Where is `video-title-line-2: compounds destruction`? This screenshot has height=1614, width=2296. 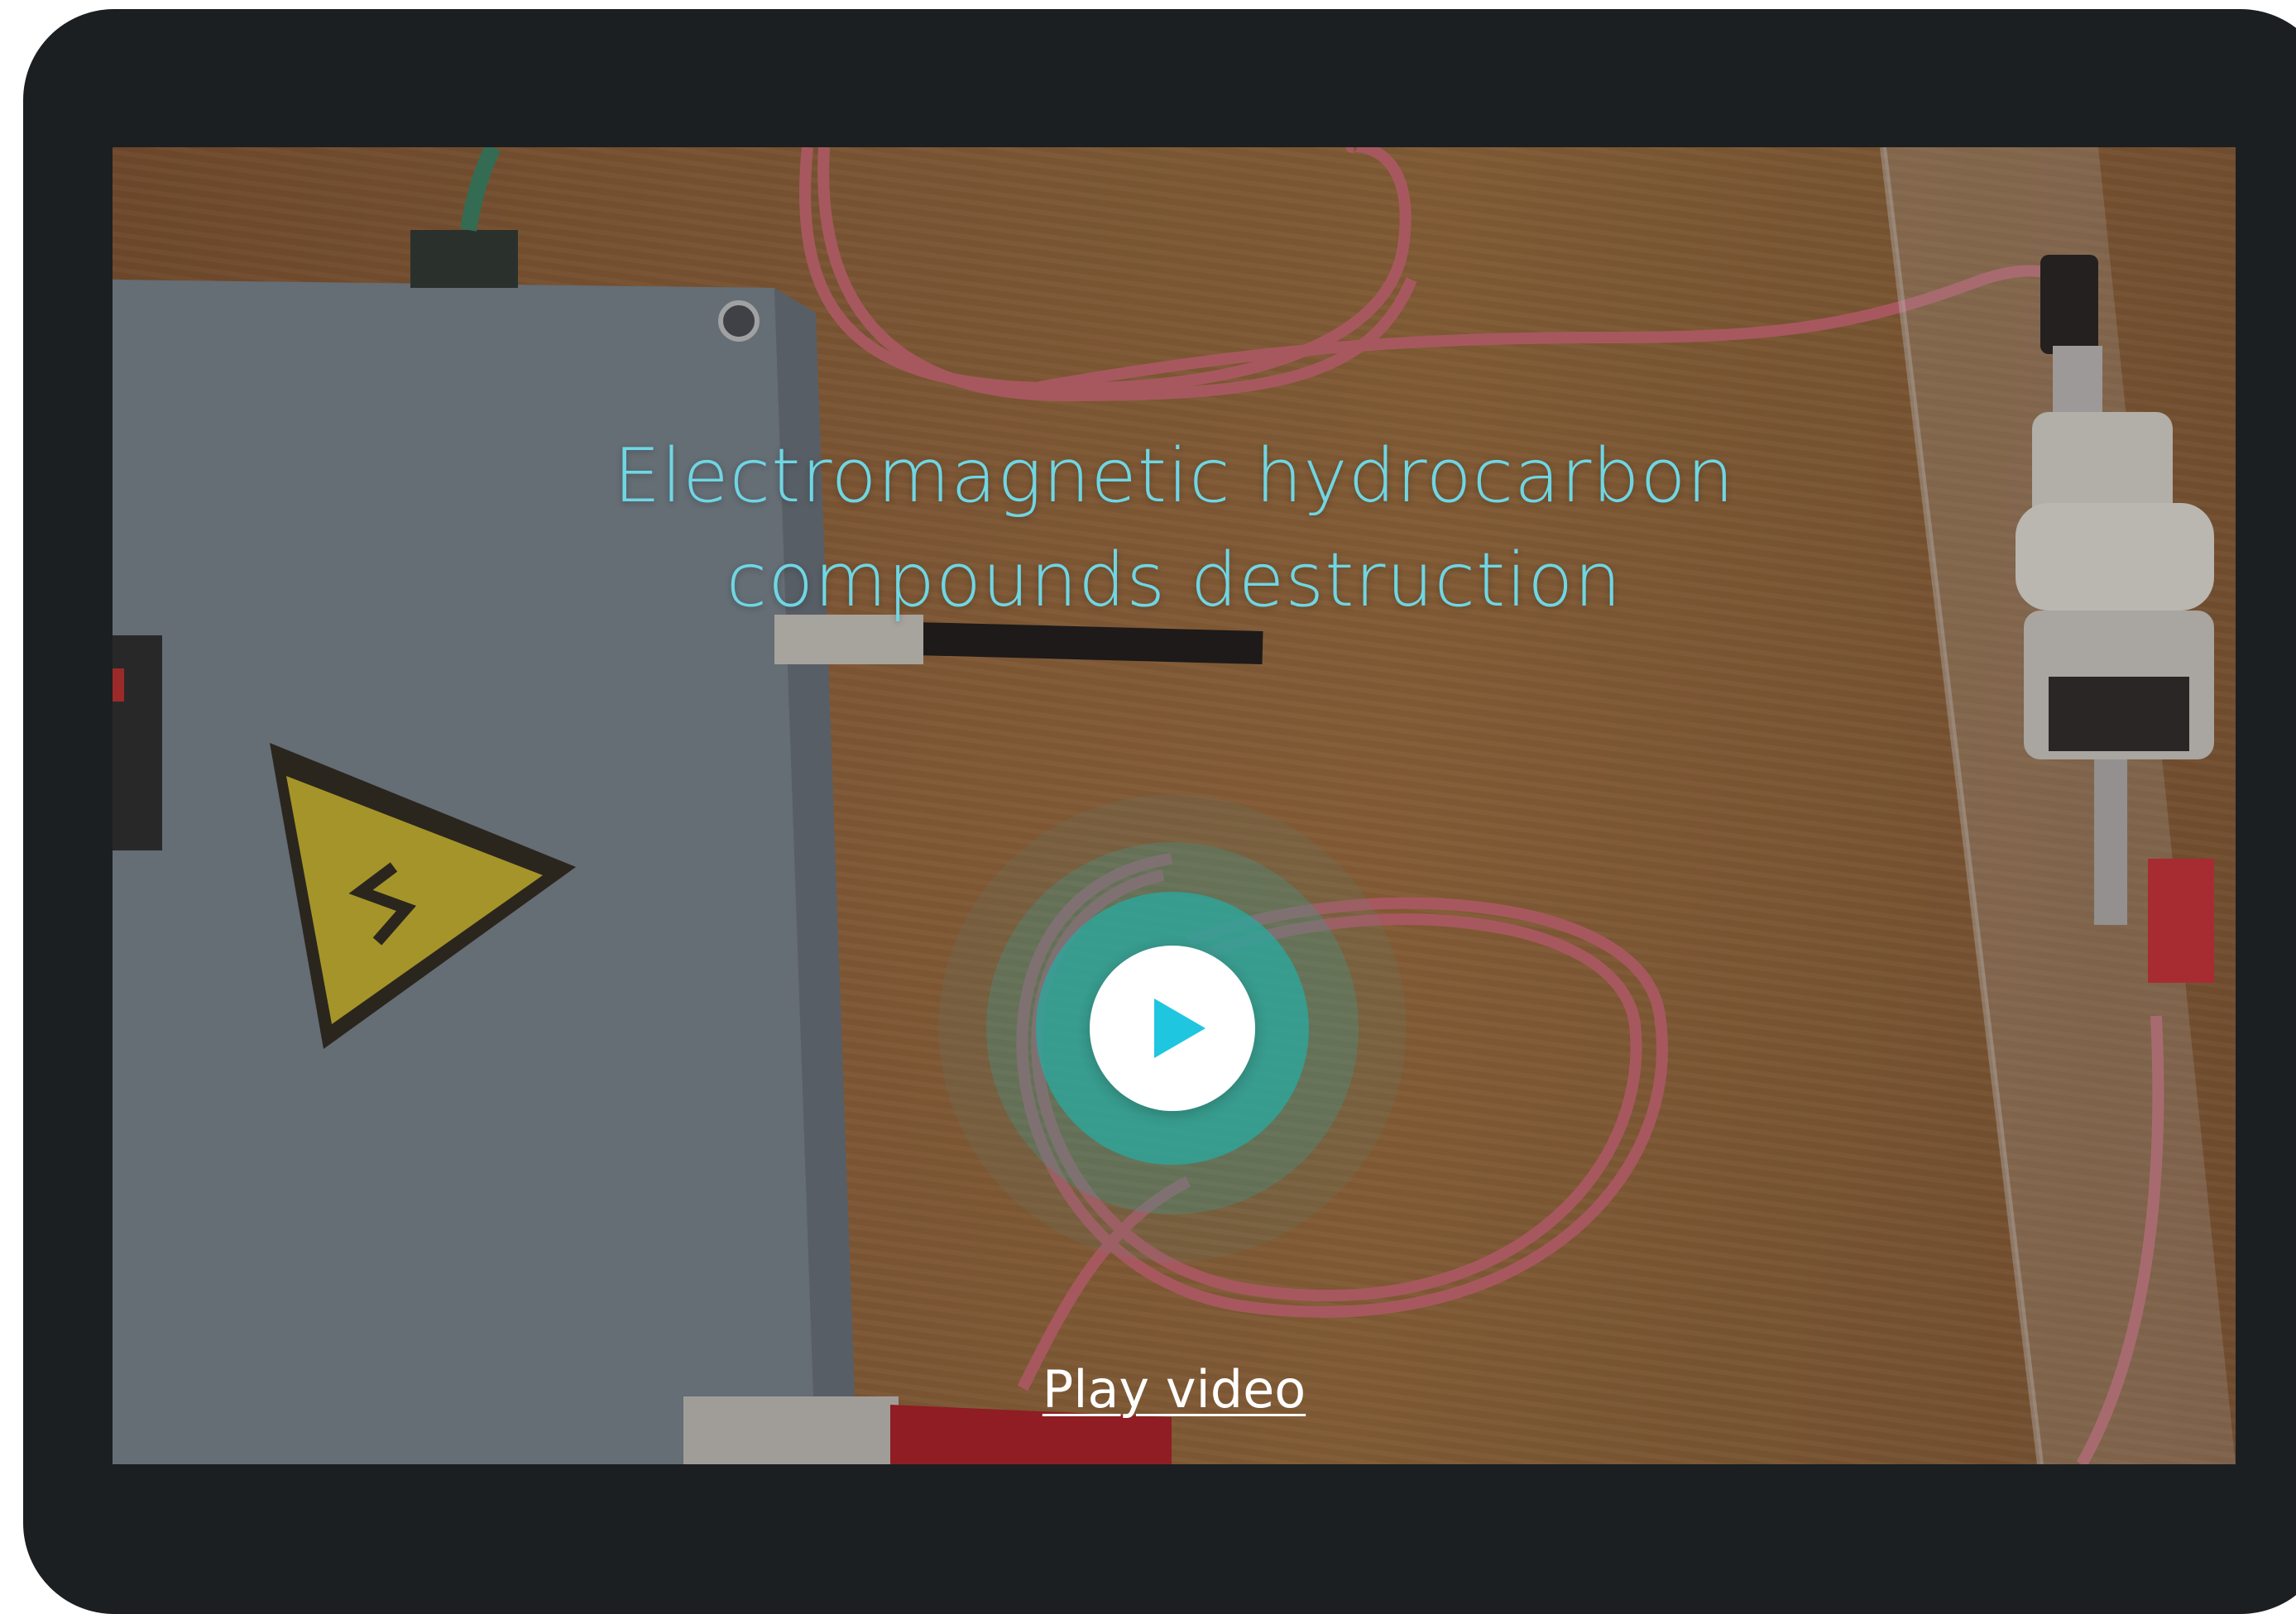 video-title-line-2: compounds destruction is located at coordinates (1174, 580).